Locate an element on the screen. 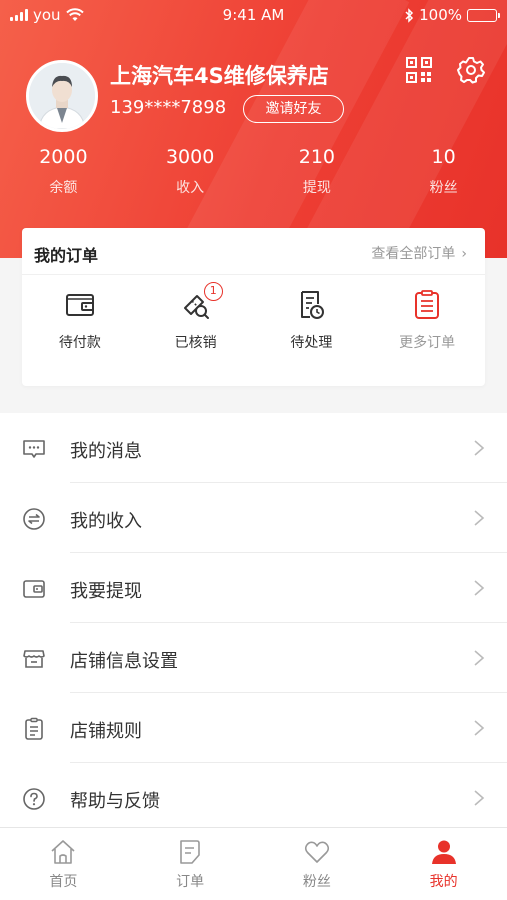  menu-item-label: 帮助与反馈 is located at coordinates (115, 801).